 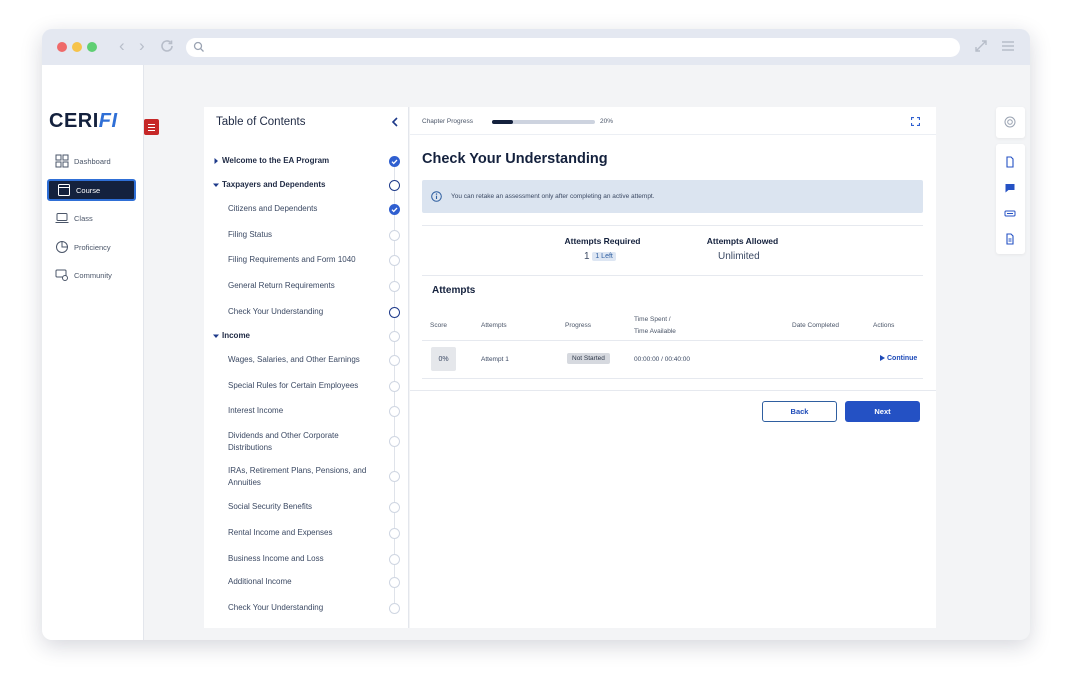 I want to click on header-divider, so click(x=673, y=134).